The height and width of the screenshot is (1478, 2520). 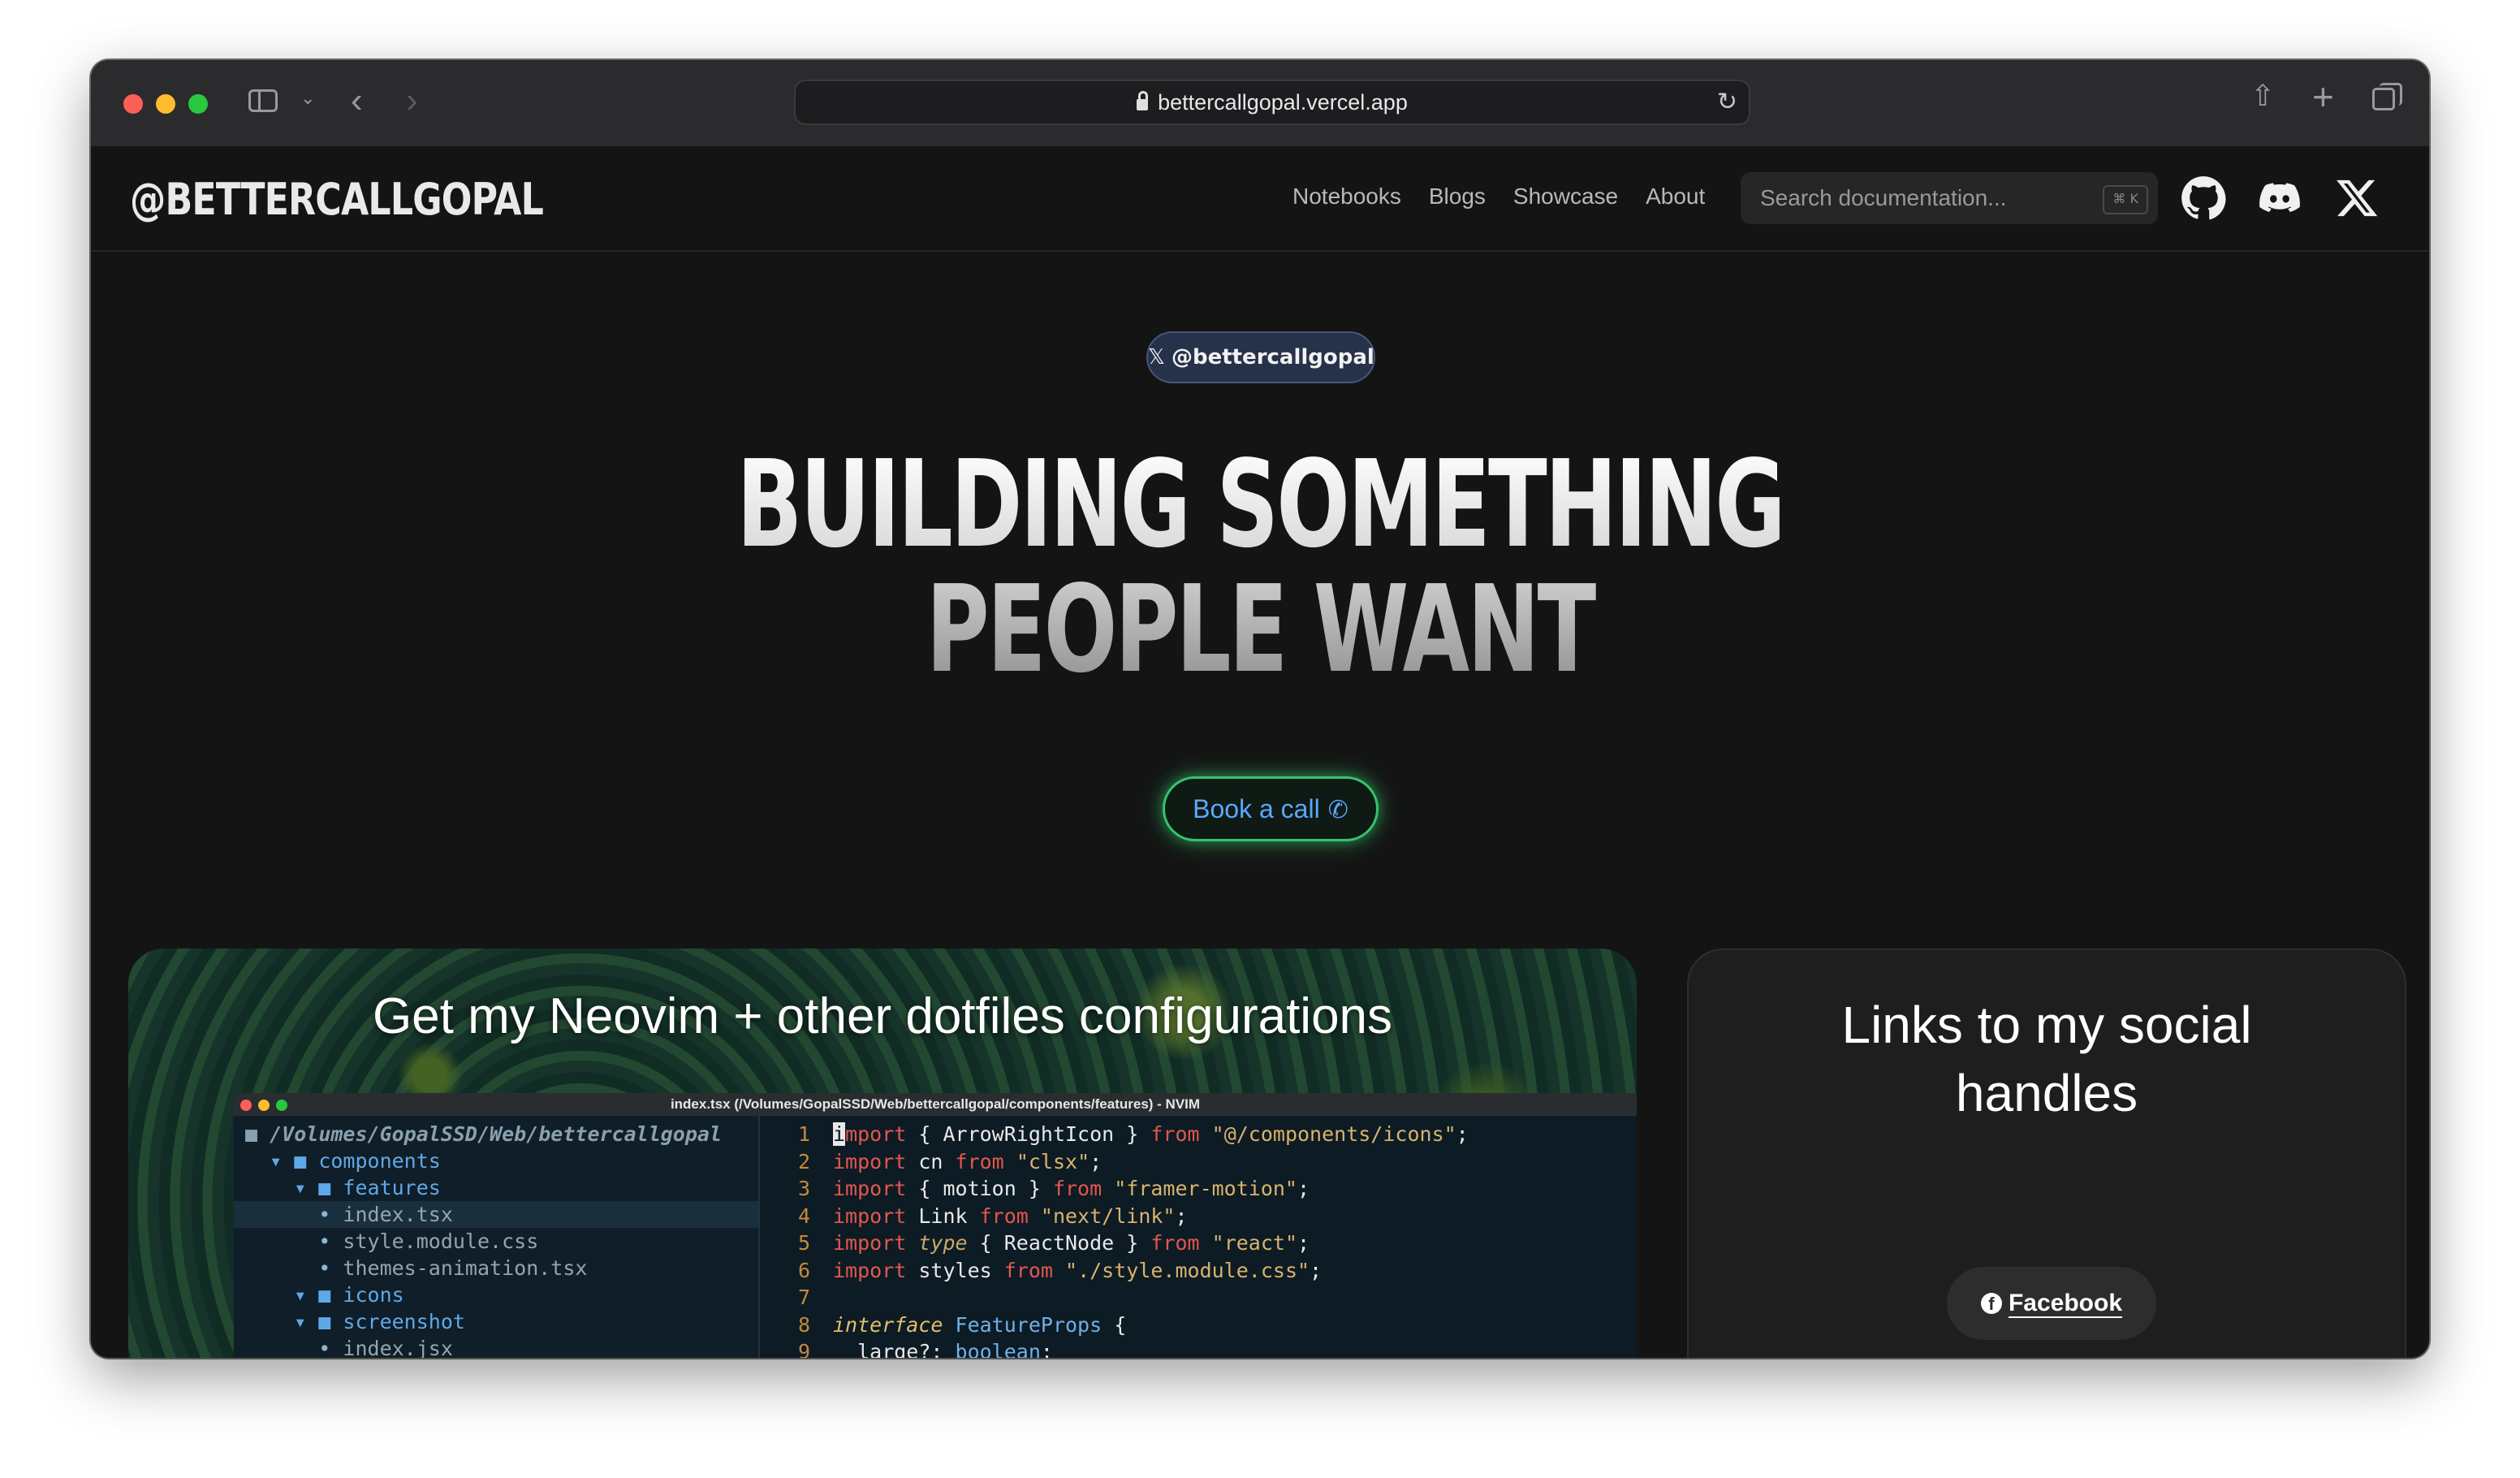 I want to click on x-twitter-icon, so click(x=2357, y=198).